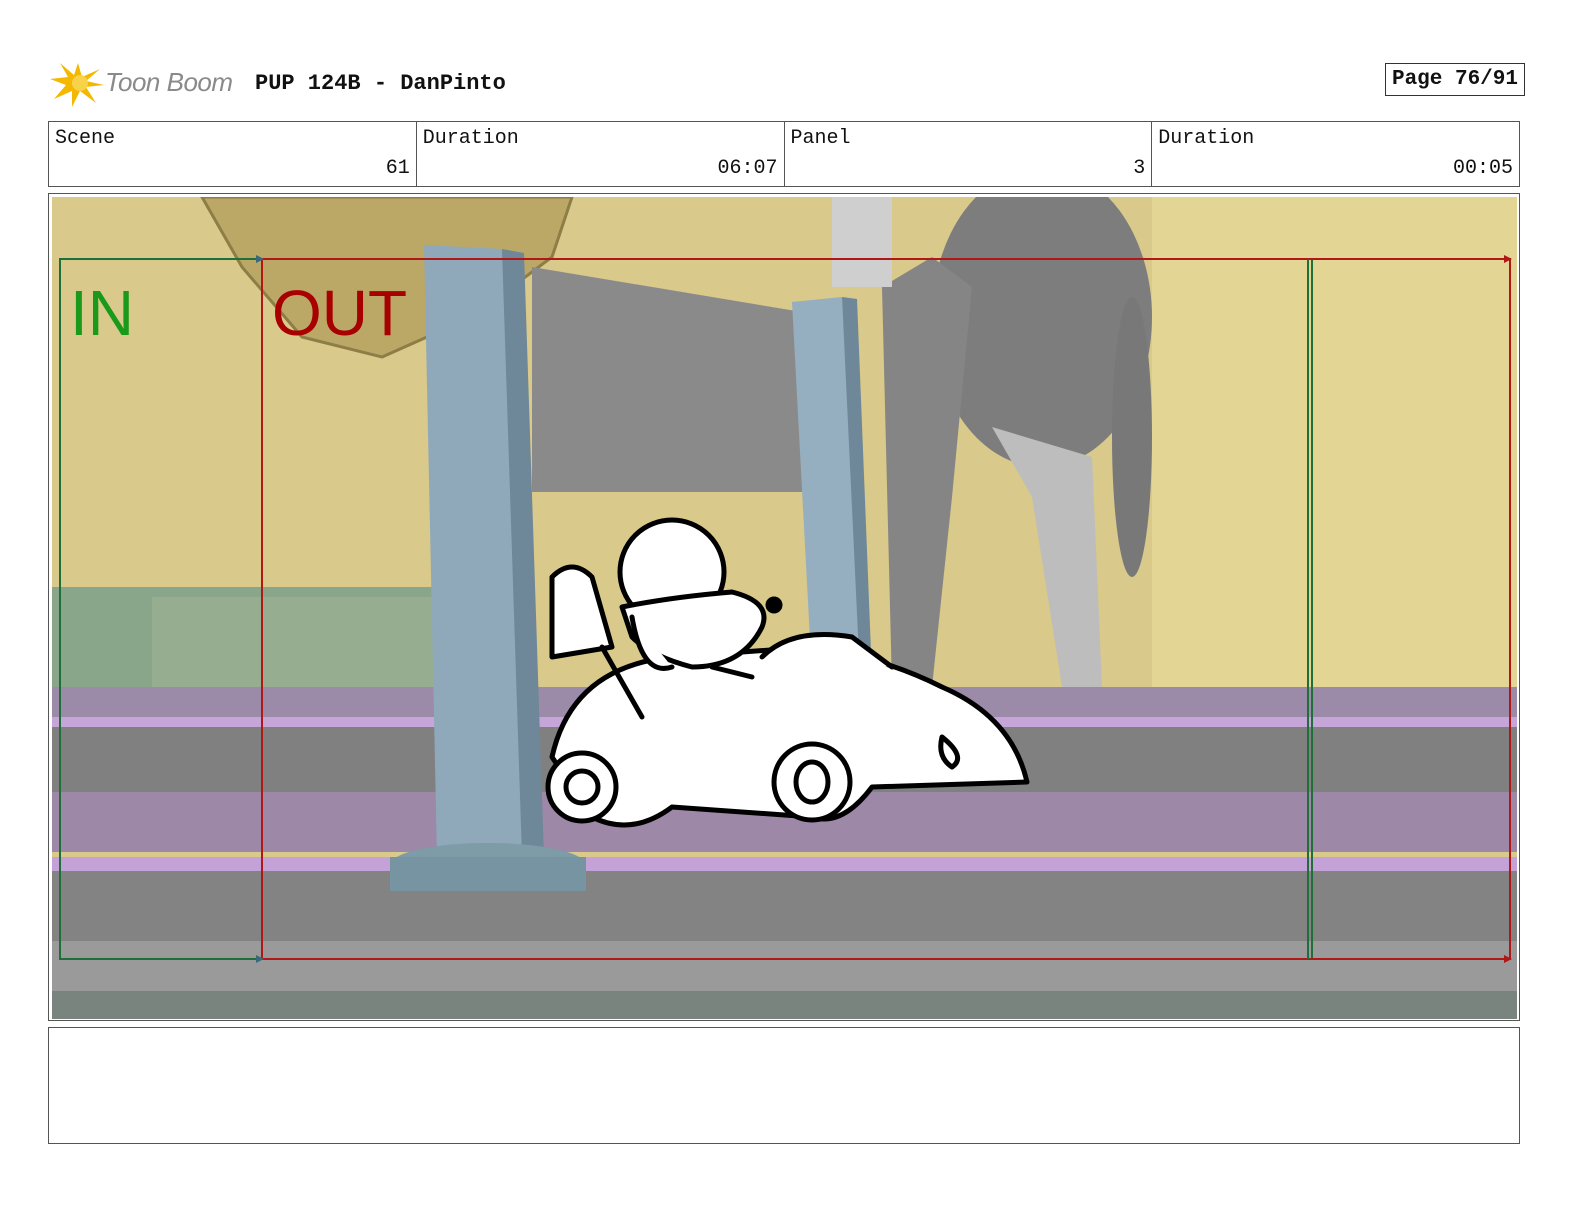 The width and height of the screenshot is (1582, 1225). Describe the element at coordinates (380, 83) in the screenshot. I see `storyboard-title: PUP 124B - DanPinto` at that location.